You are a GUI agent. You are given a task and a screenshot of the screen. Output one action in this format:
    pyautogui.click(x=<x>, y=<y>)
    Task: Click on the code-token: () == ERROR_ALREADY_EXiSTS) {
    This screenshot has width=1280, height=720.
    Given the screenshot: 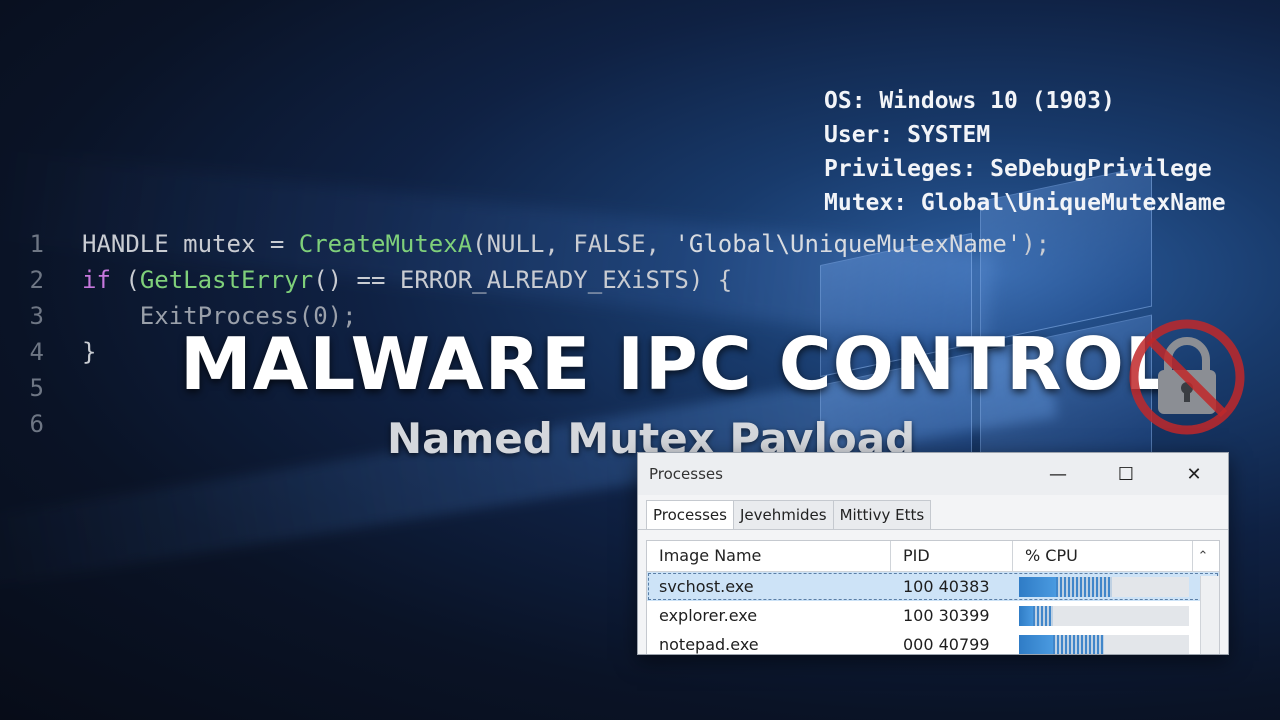 What is the action you would take?
    pyautogui.click(x=523, y=280)
    